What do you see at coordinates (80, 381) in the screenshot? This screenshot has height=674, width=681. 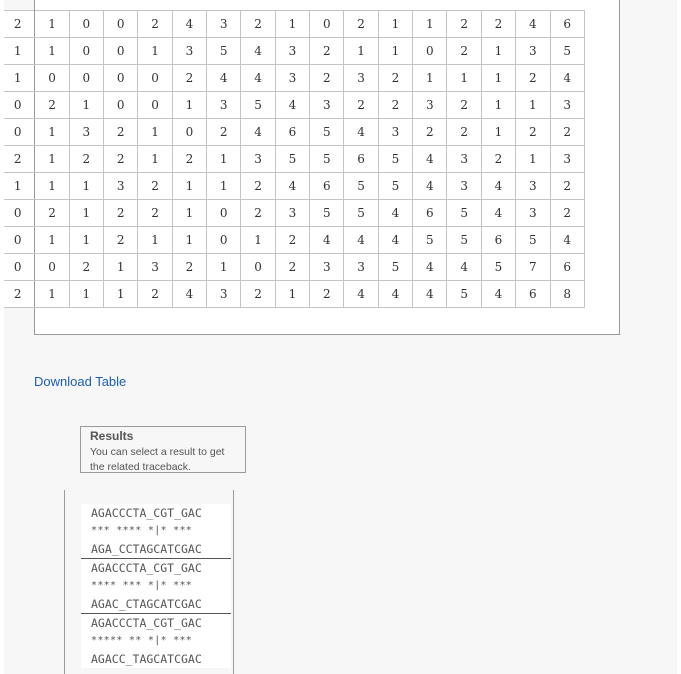 I see `download-table-link: Download Table` at bounding box center [80, 381].